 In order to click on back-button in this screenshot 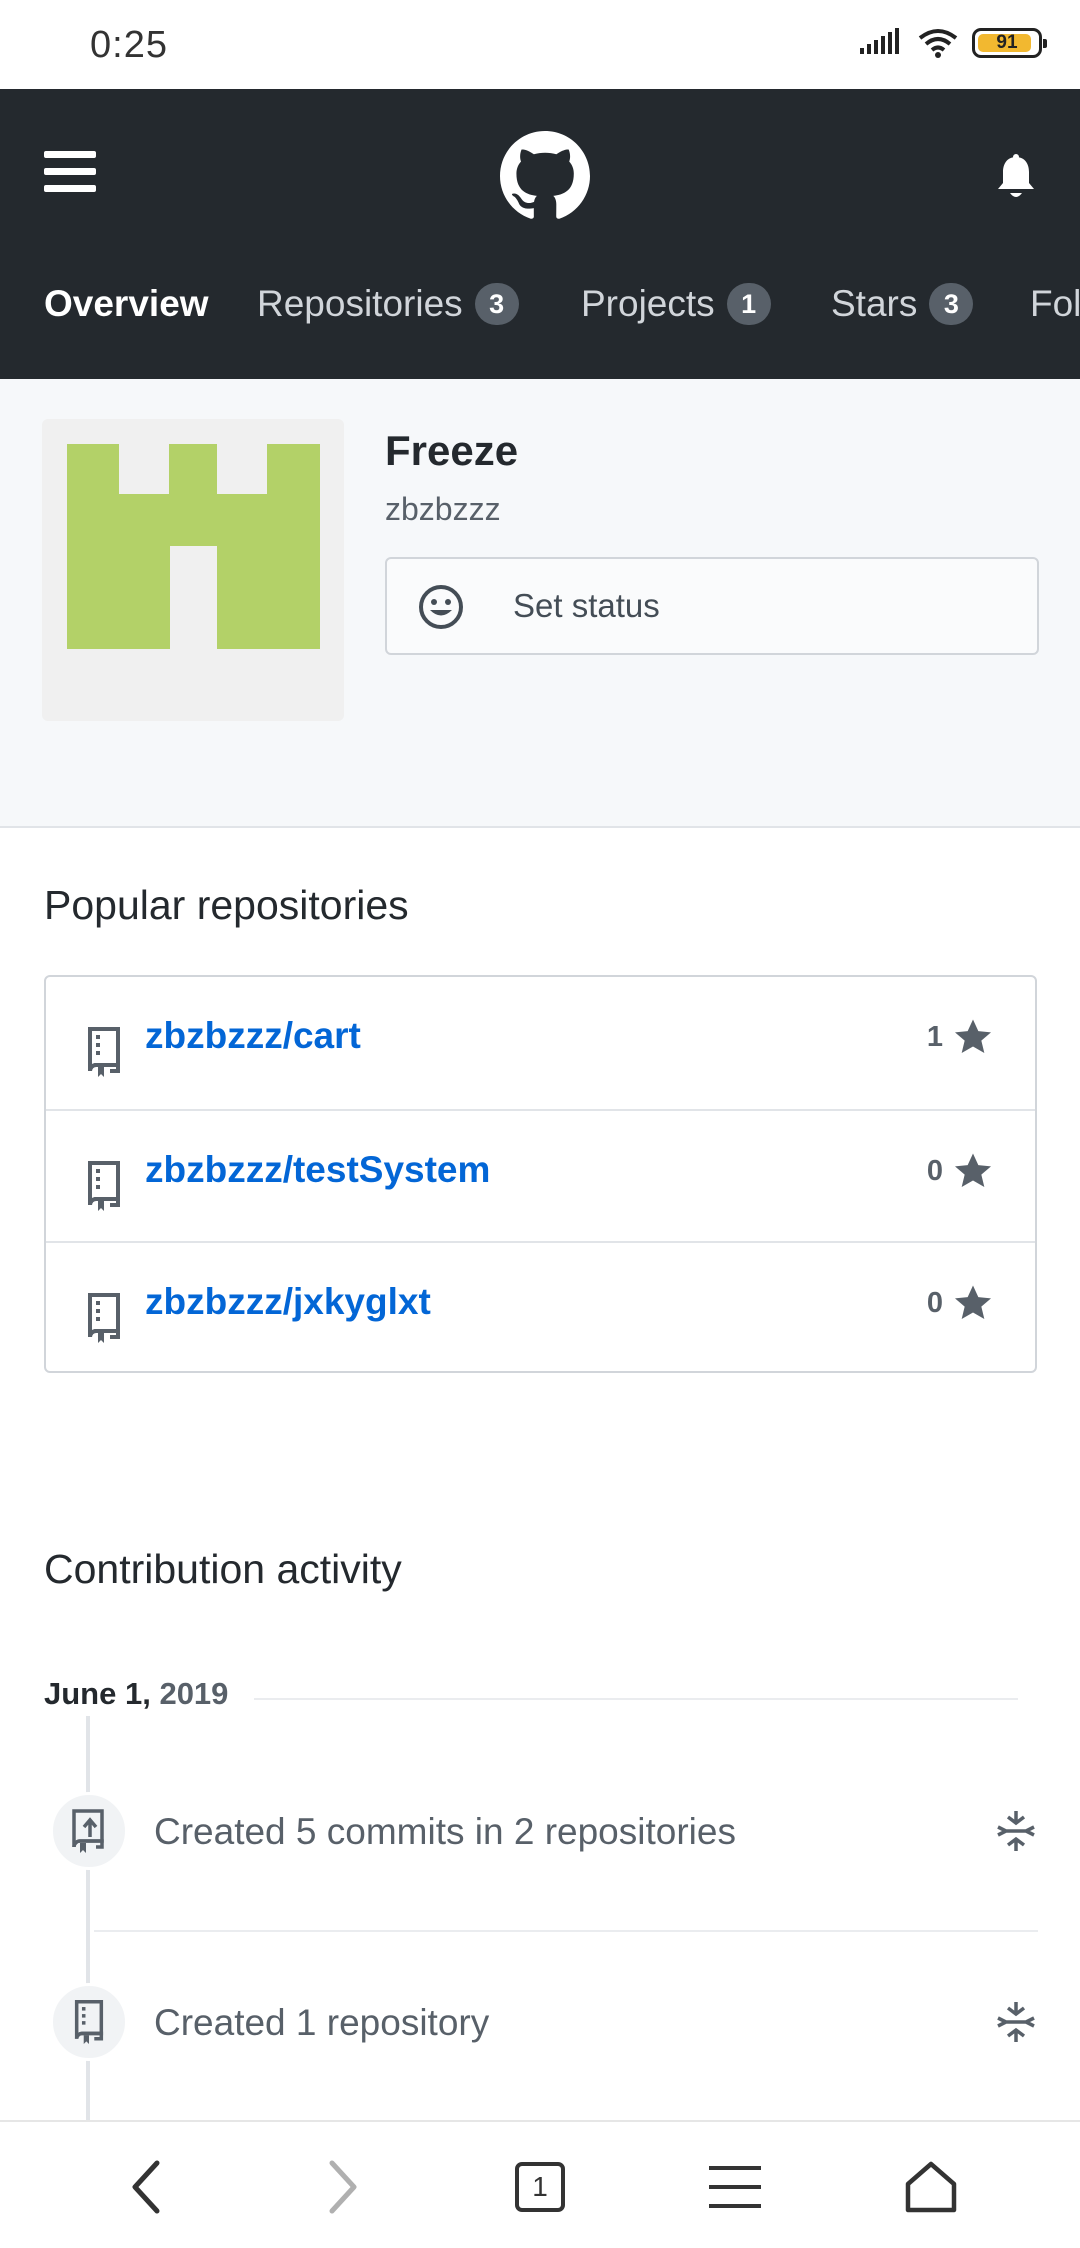, I will do `click(147, 2187)`.